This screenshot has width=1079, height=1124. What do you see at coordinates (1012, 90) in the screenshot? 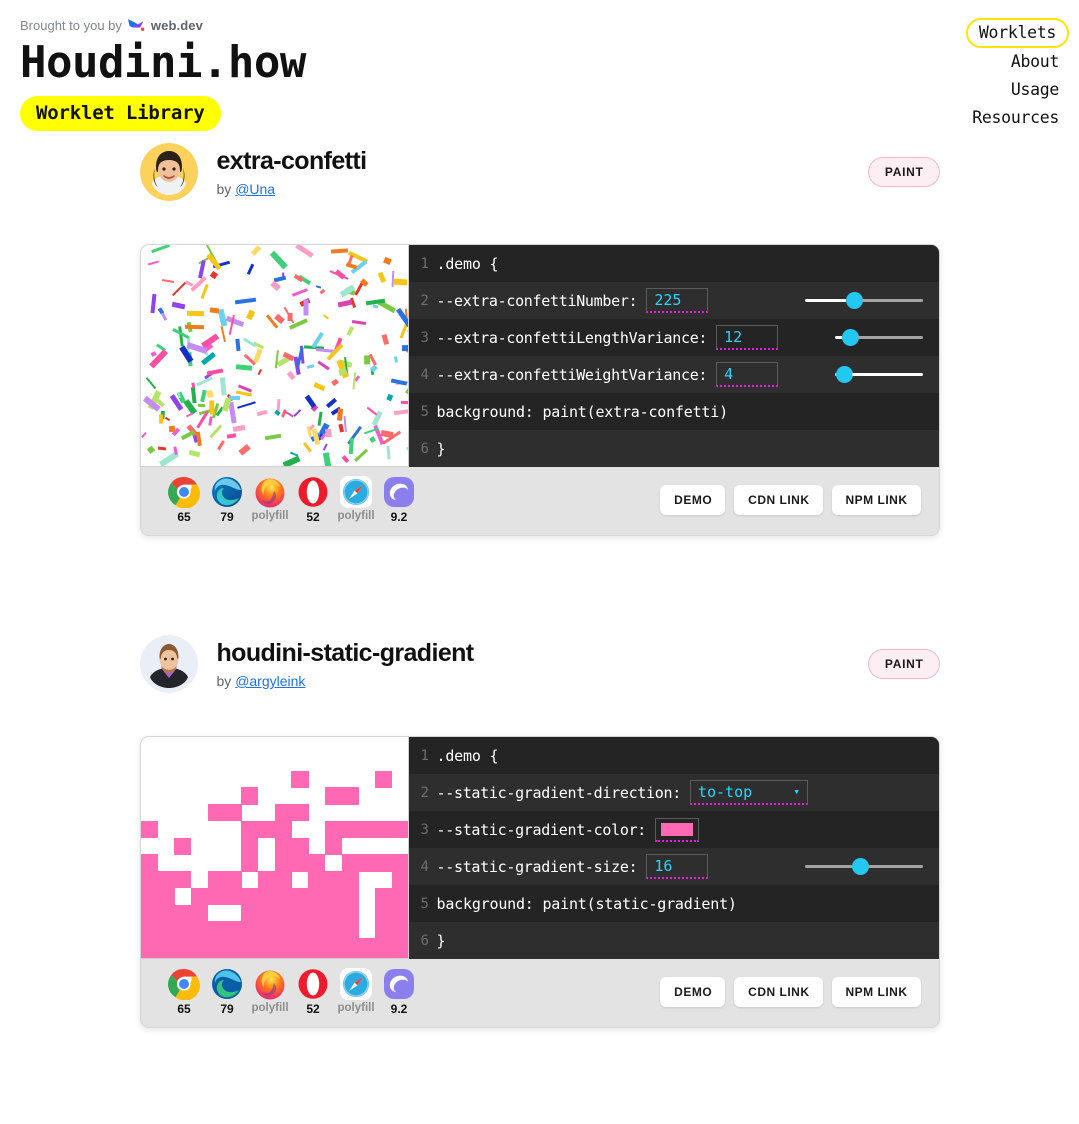
I see `nav-item-usage: Usage` at bounding box center [1012, 90].